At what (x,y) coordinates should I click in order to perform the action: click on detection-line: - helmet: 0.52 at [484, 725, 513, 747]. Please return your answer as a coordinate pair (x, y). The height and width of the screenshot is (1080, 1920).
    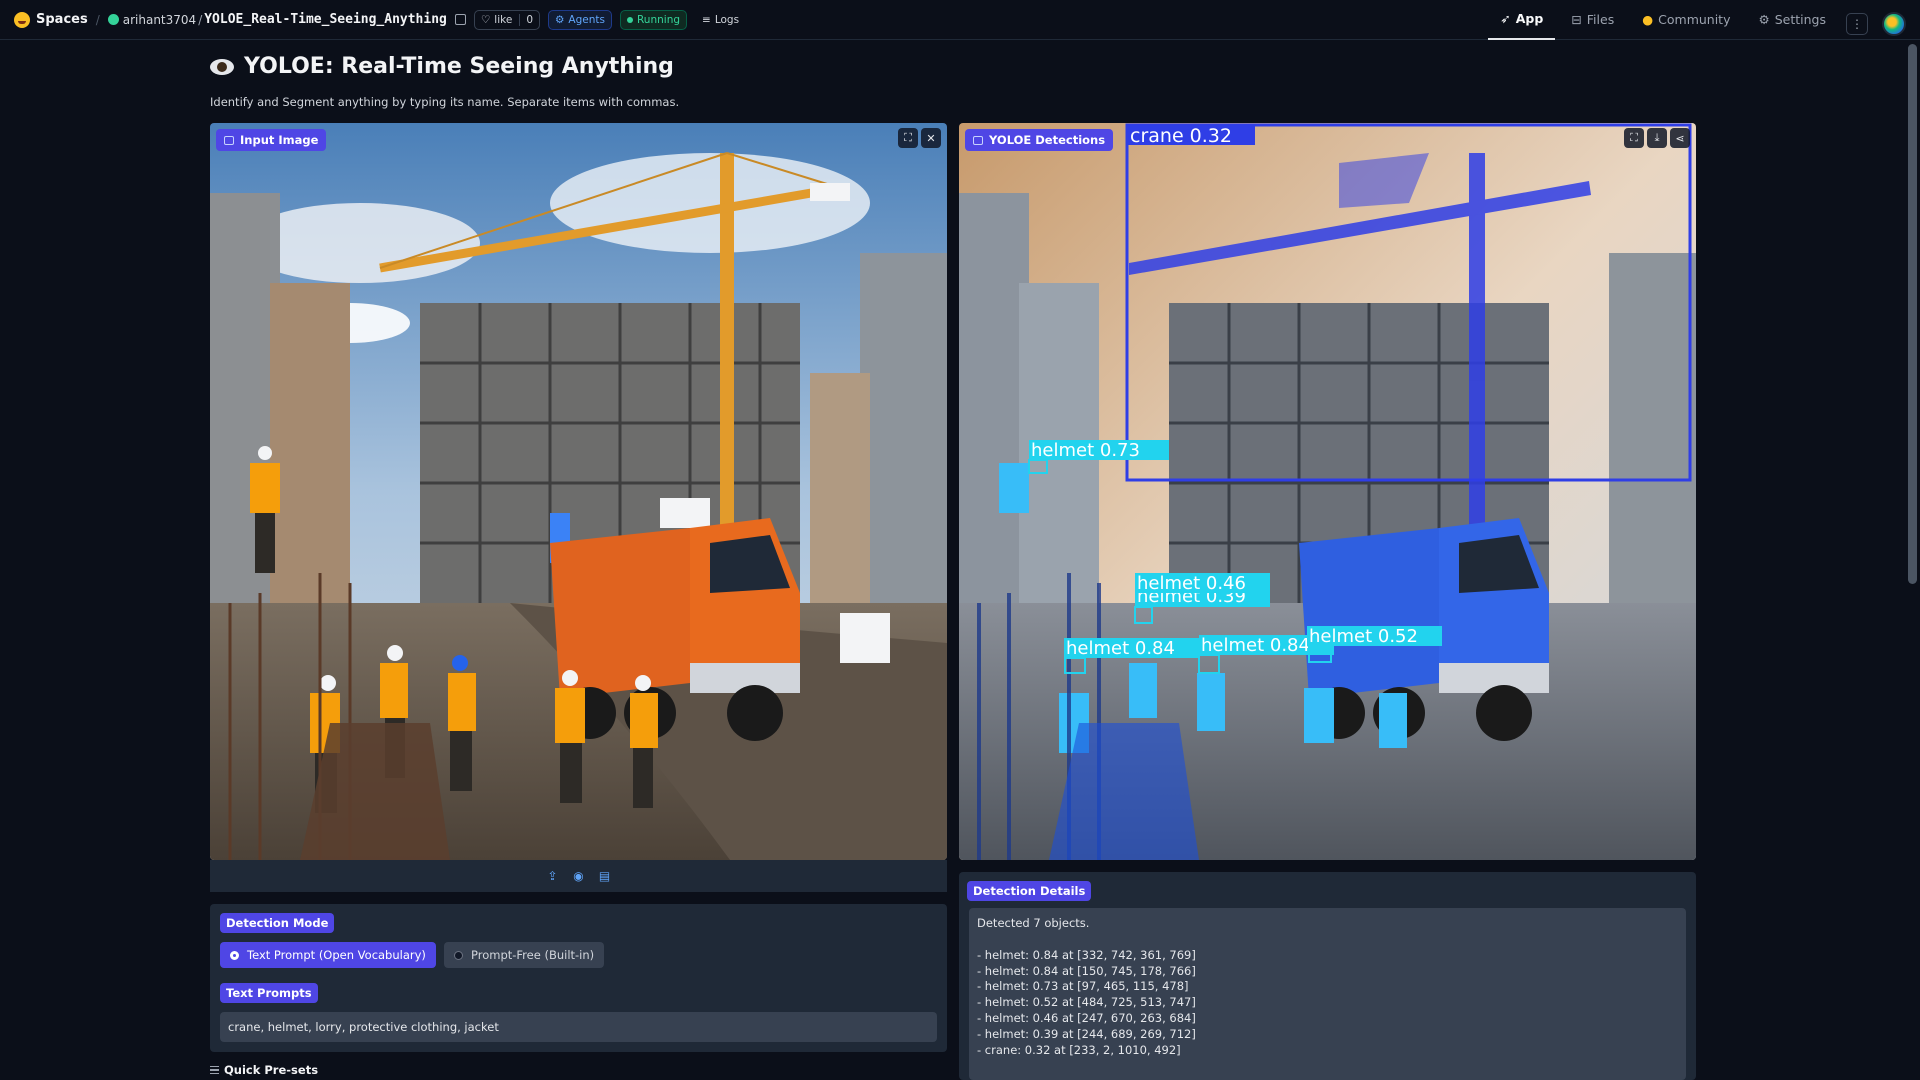
    Looking at the image, I should click on (1086, 1002).